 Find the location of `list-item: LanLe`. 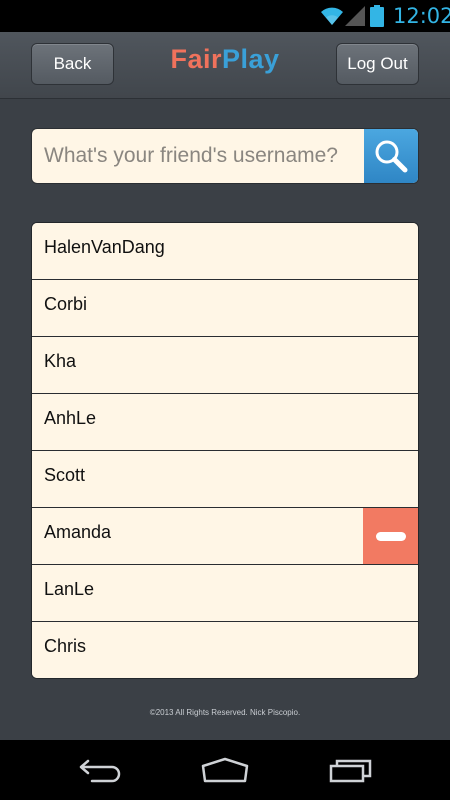

list-item: LanLe is located at coordinates (225, 592).